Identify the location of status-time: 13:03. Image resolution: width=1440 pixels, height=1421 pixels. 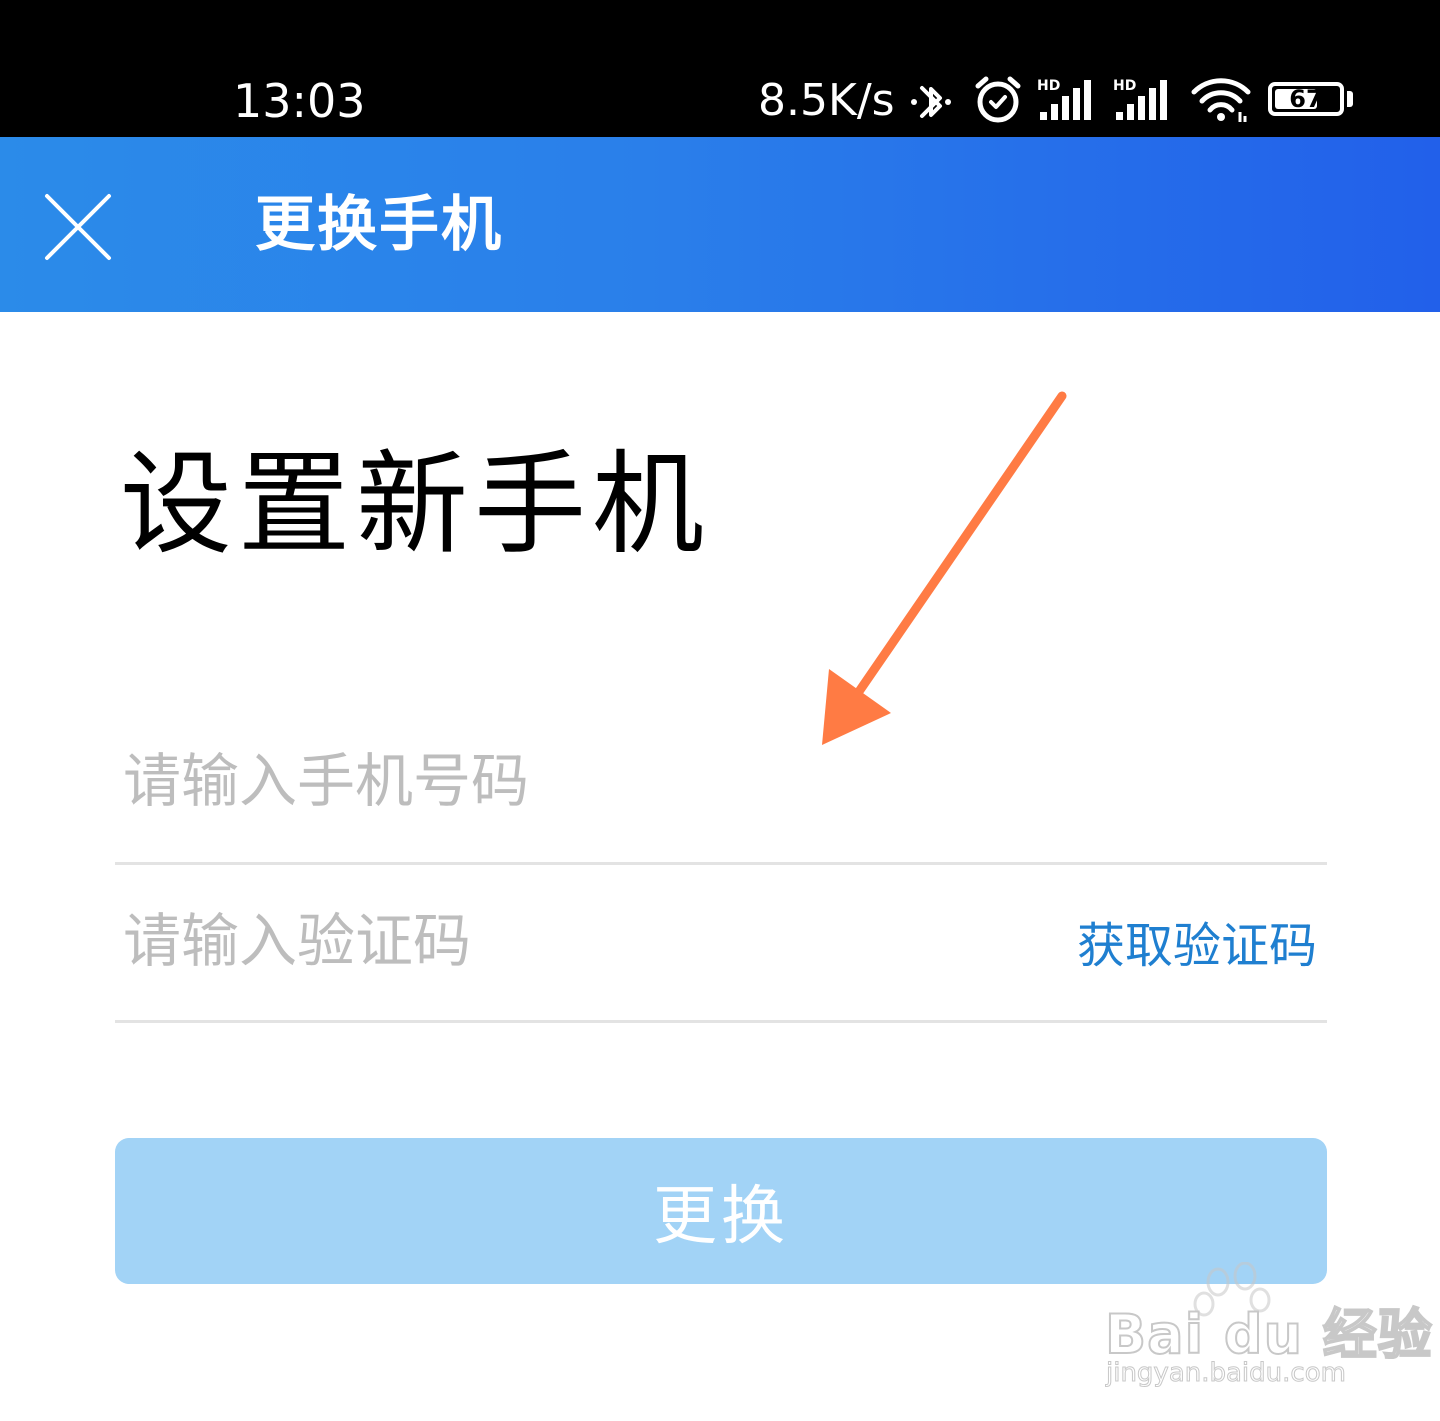
(299, 101).